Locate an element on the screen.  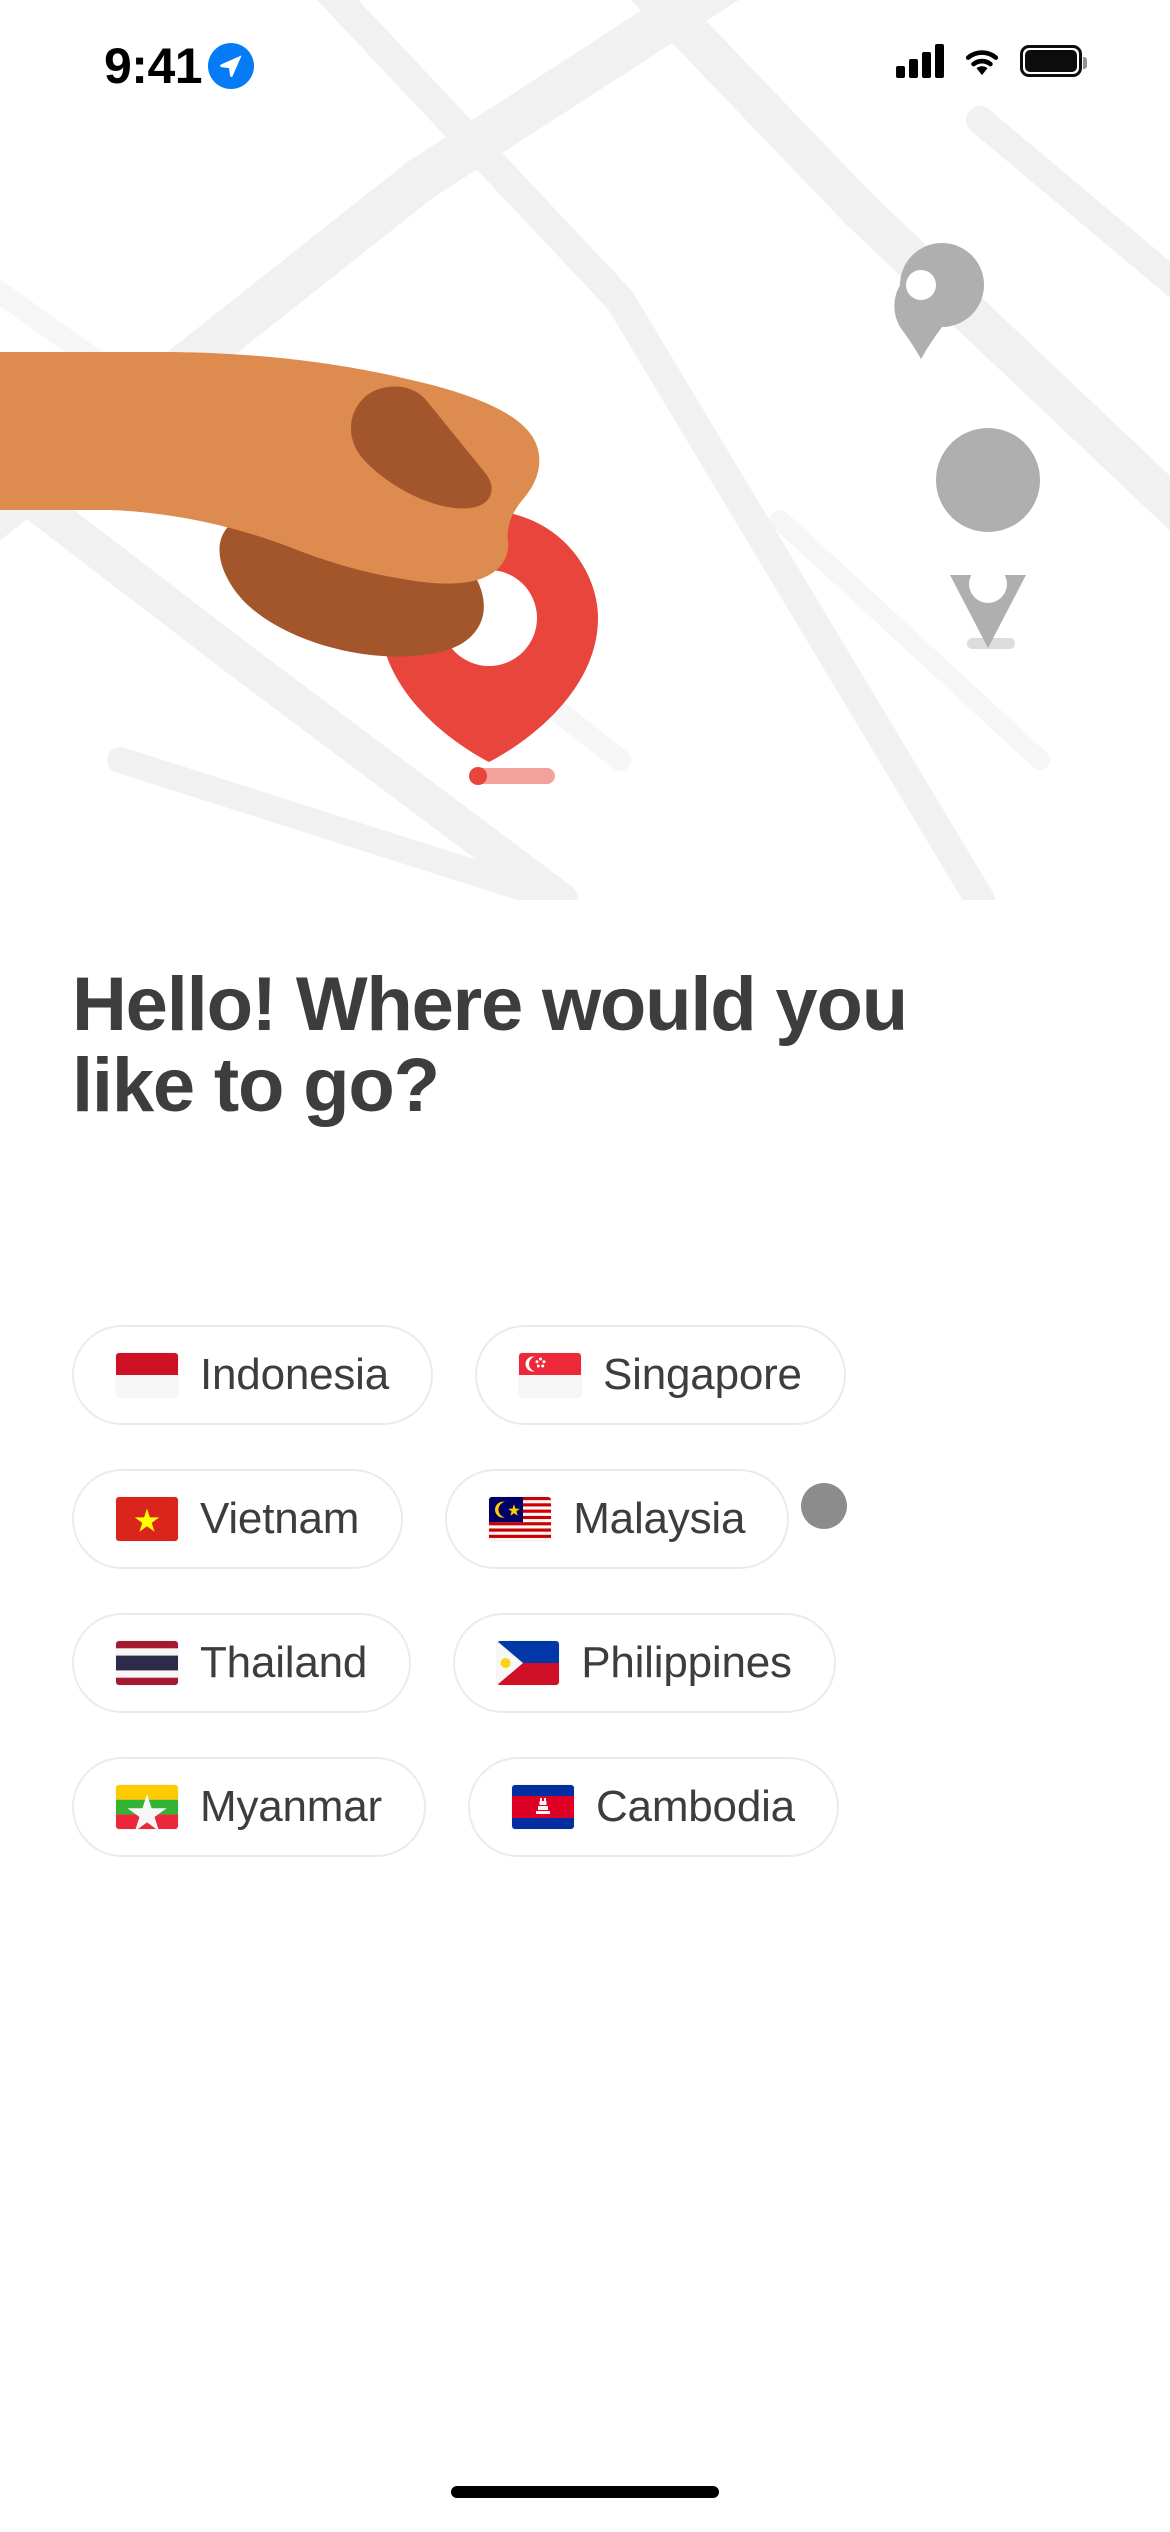
flag-thailand-icon is located at coordinates (147, 1663).